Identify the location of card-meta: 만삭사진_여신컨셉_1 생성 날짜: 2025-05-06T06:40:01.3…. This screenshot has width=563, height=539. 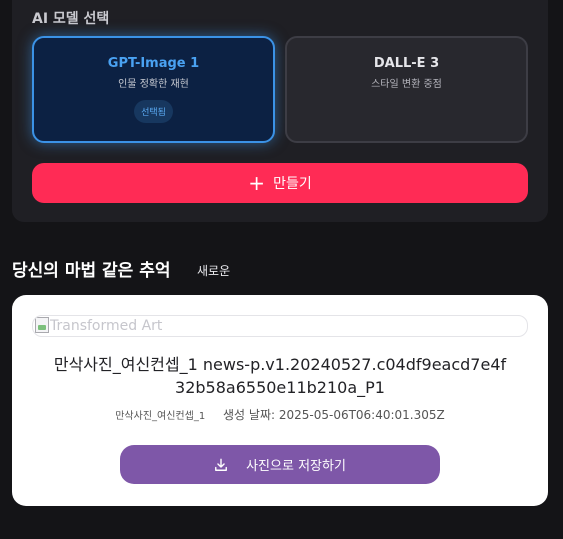
(280, 414).